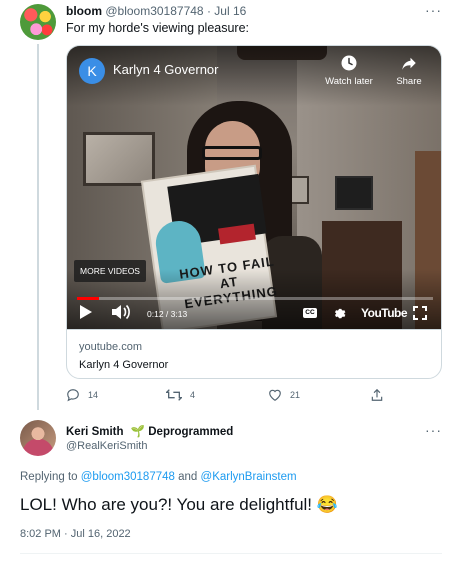 This screenshot has width=462, height=565. Describe the element at coordinates (82, 395) in the screenshot. I see `reply-button: 14` at that location.